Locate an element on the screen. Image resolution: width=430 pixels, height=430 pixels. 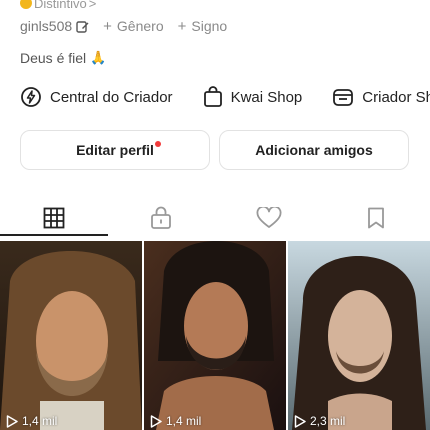
tab-liked is located at coordinates (269, 218).